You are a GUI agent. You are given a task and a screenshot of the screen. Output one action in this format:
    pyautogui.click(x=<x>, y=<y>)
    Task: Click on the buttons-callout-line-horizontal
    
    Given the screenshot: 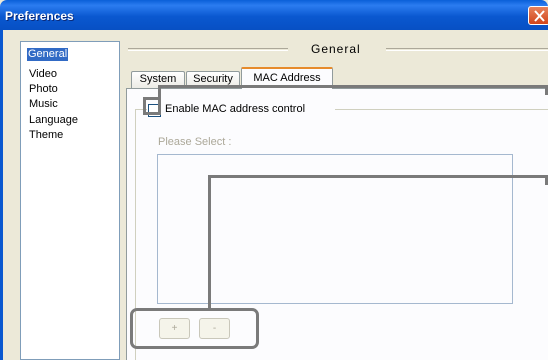 What is the action you would take?
    pyautogui.click(x=378, y=176)
    